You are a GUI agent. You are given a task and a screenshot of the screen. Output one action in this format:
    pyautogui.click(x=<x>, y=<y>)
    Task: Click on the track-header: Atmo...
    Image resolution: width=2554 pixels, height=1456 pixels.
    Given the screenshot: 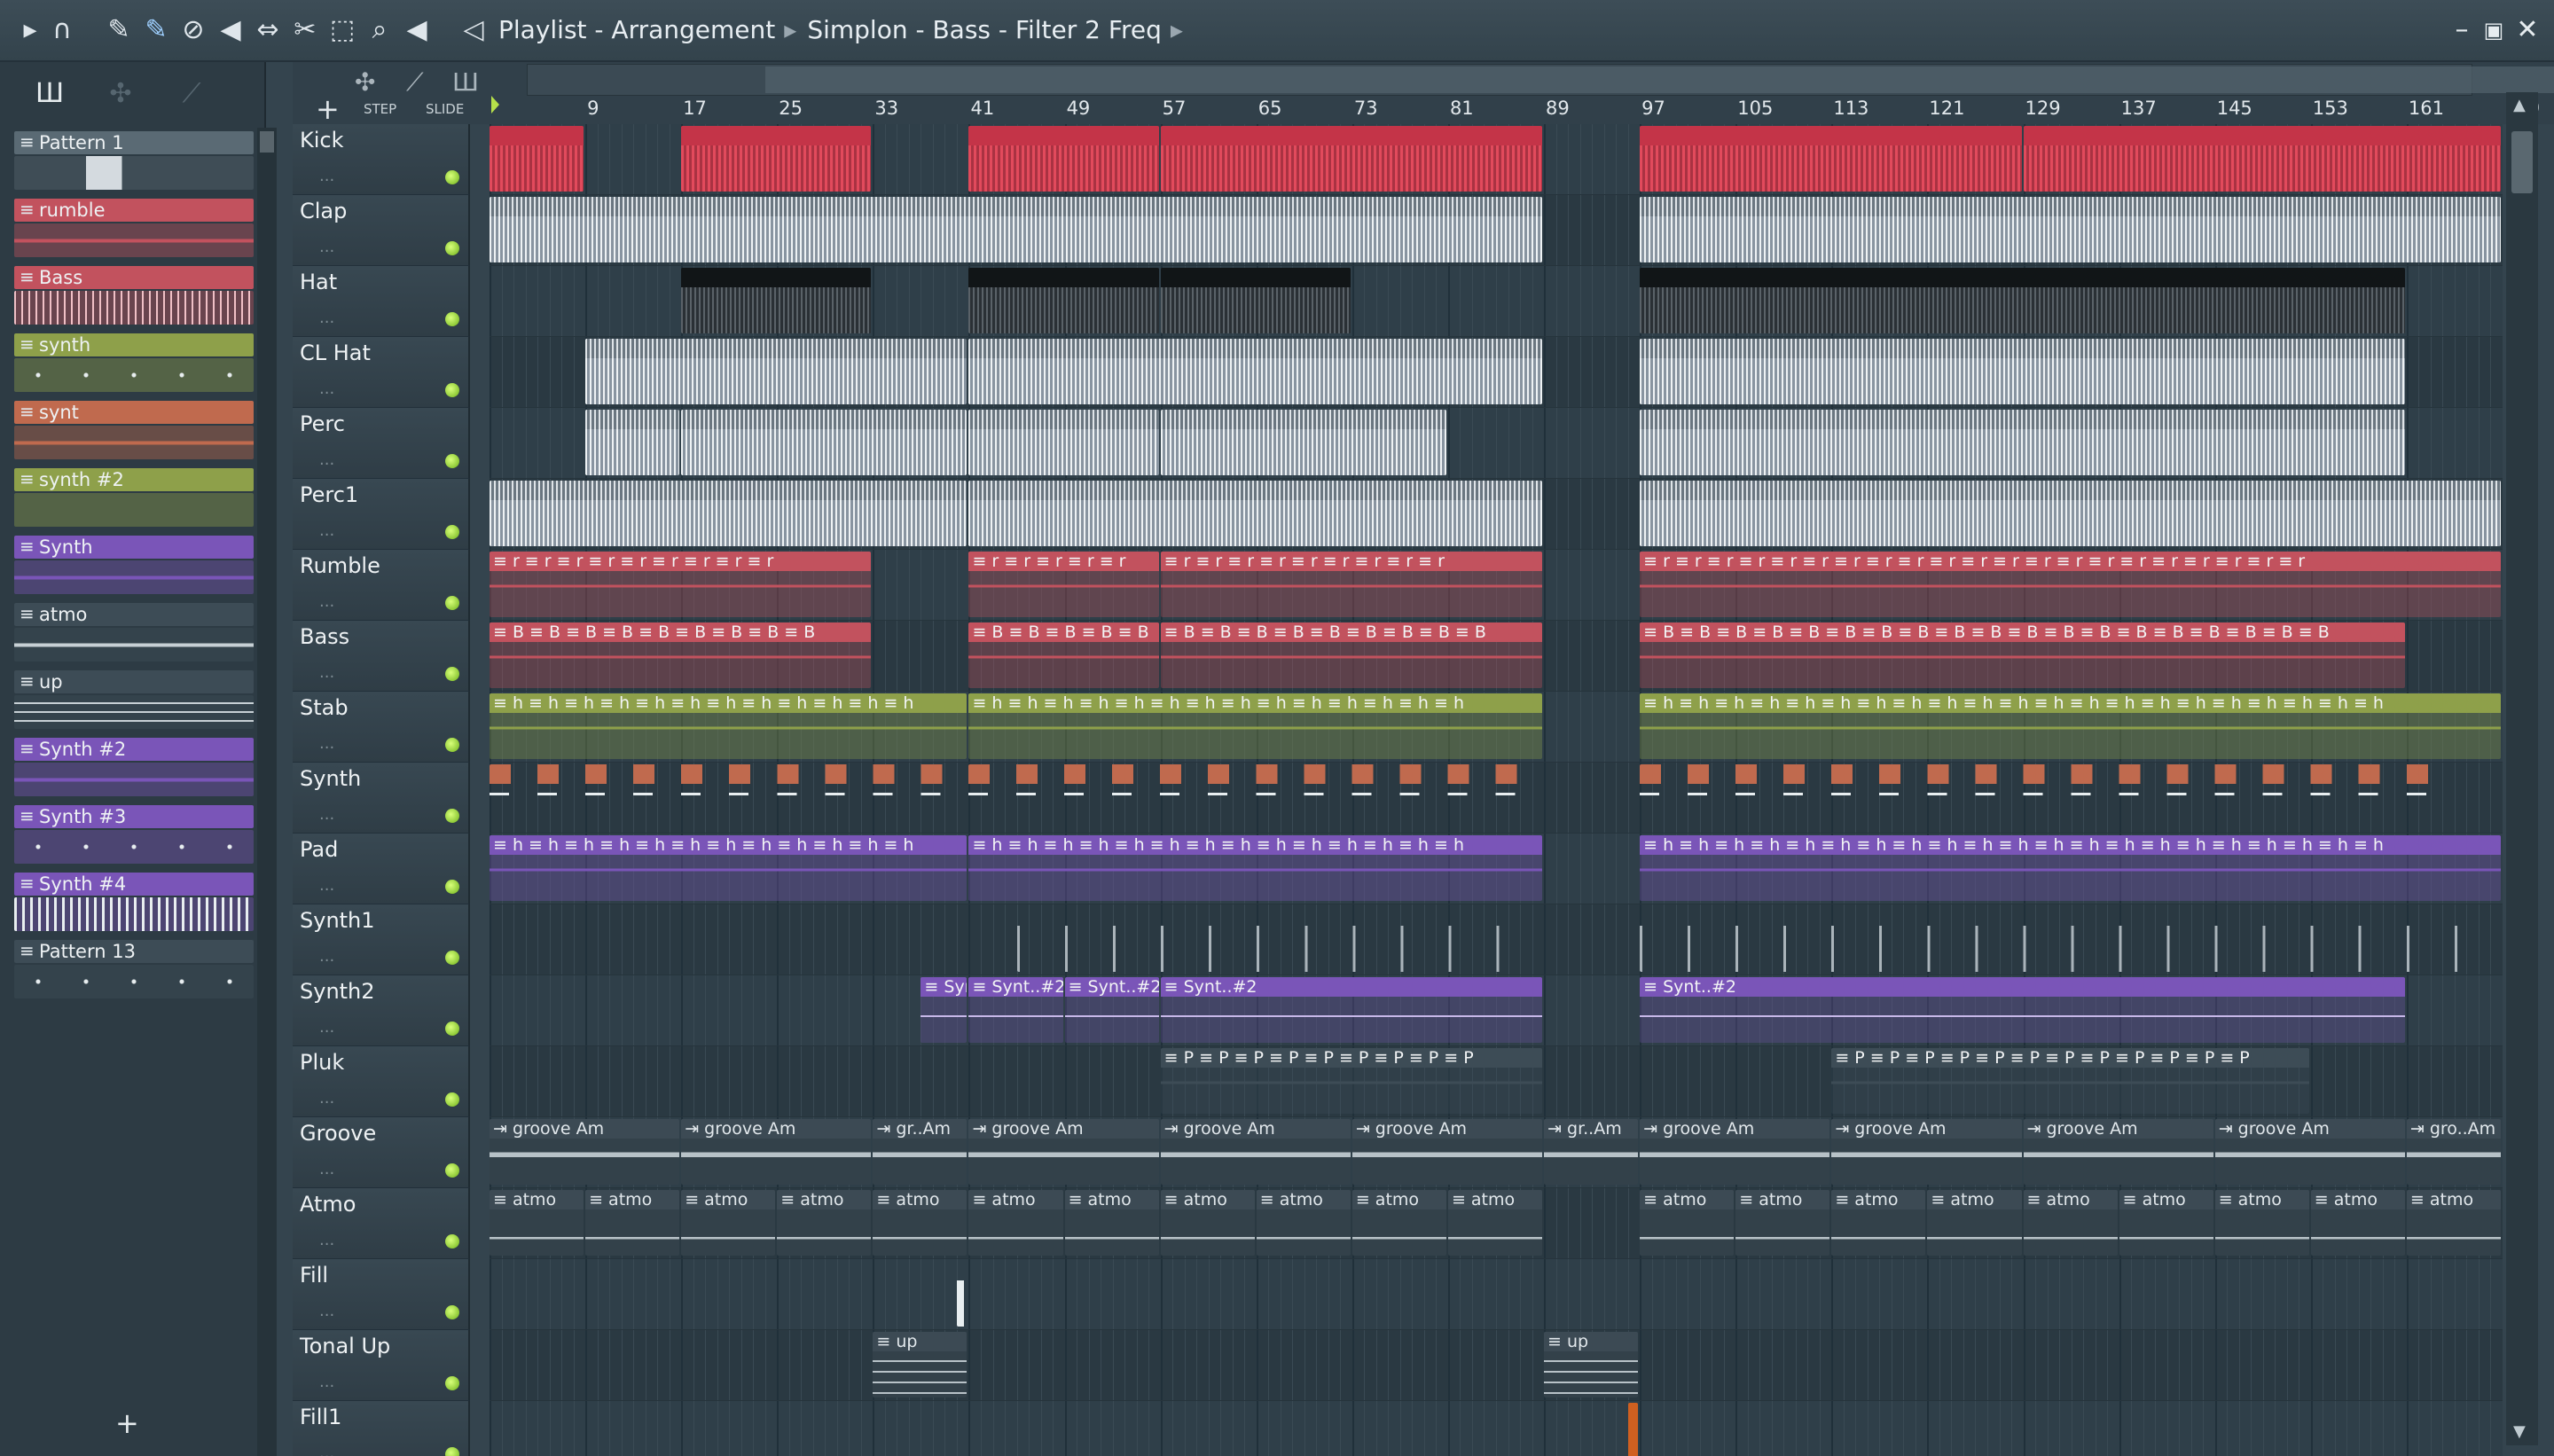 What is the action you would take?
    pyautogui.click(x=381, y=1223)
    